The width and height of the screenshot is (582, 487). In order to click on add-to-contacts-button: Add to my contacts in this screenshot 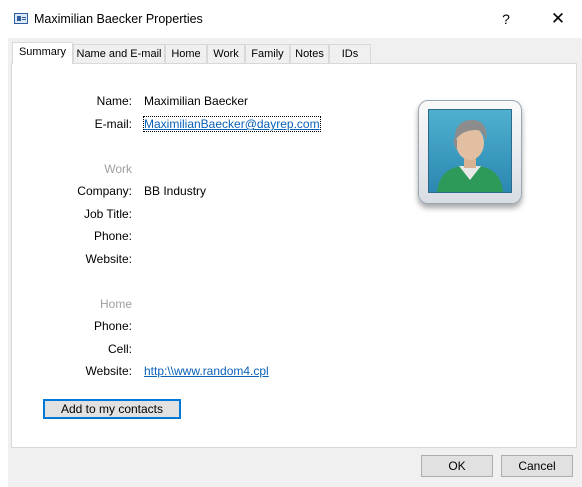, I will do `click(112, 409)`.